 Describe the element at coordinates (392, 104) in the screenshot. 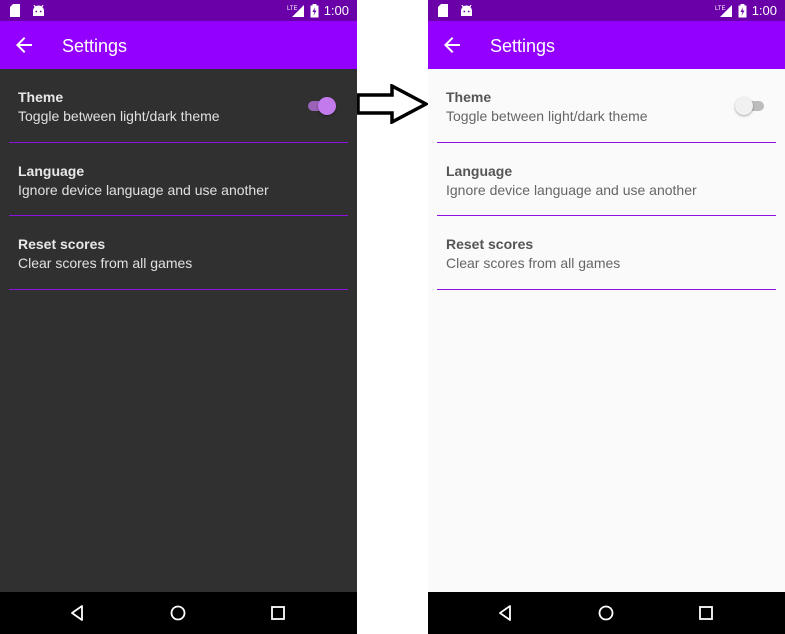

I see `right-arrow-icon` at that location.